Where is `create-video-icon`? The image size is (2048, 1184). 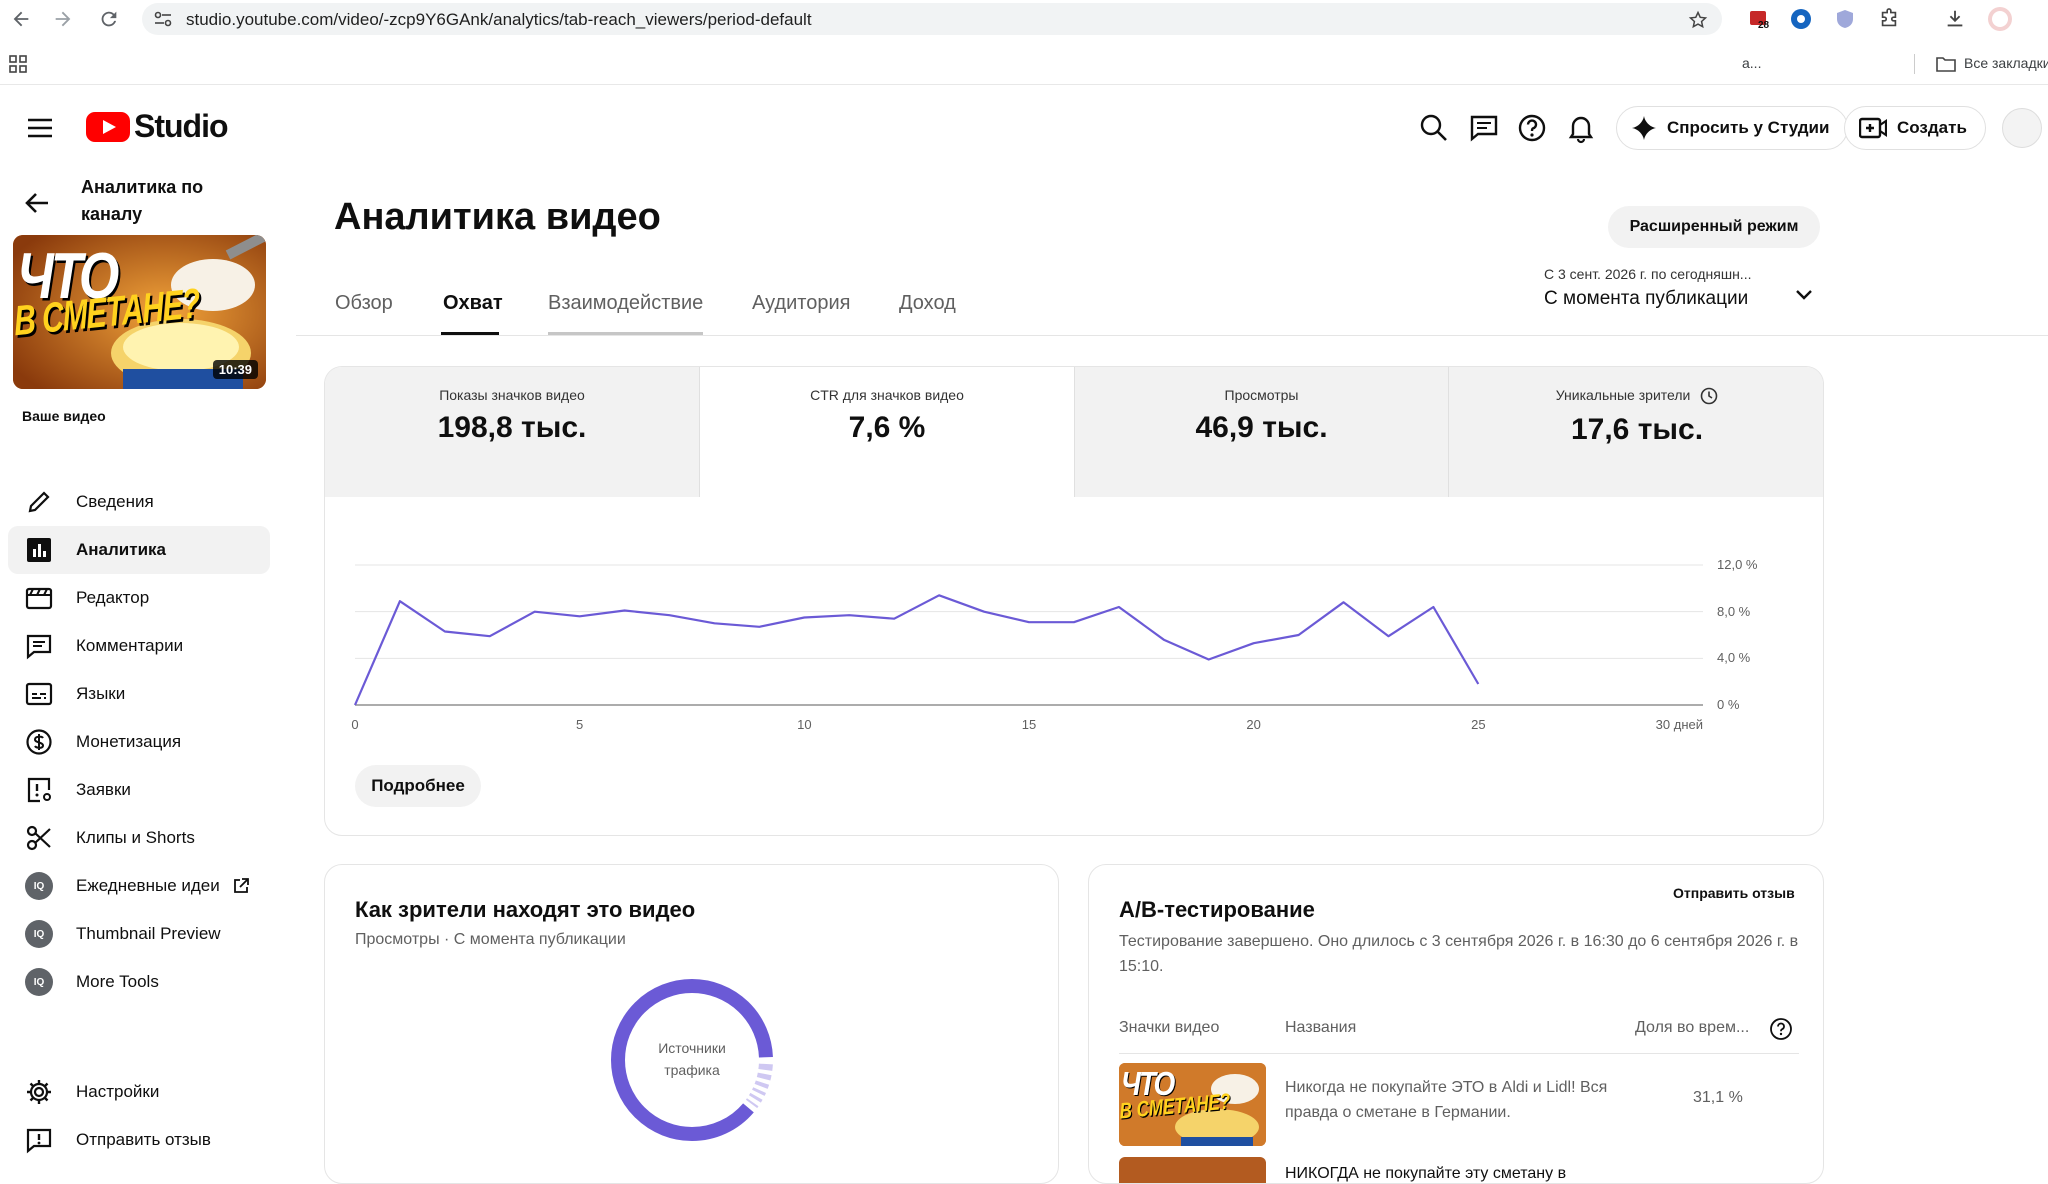 create-video-icon is located at coordinates (1873, 128).